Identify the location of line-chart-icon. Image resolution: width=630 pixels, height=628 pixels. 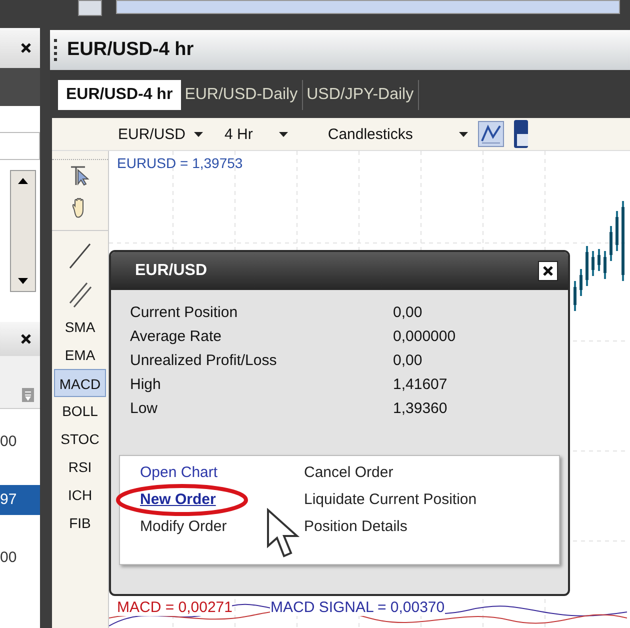
(491, 134).